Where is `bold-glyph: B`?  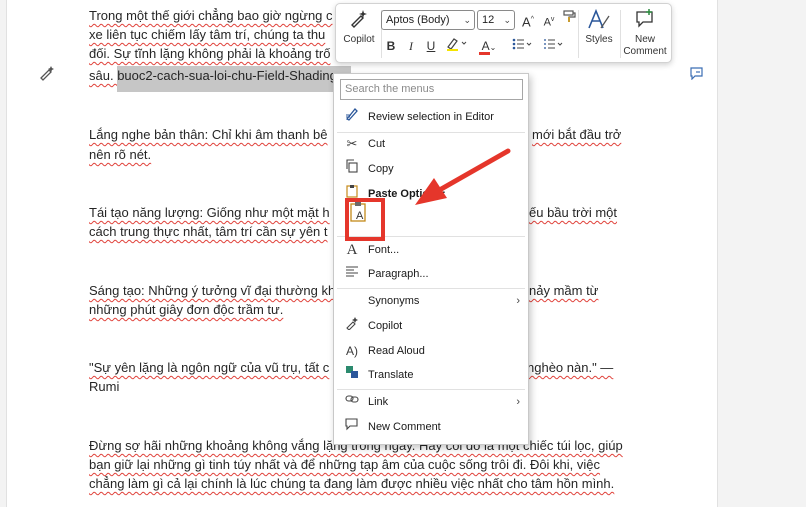 bold-glyph: B is located at coordinates (391, 46).